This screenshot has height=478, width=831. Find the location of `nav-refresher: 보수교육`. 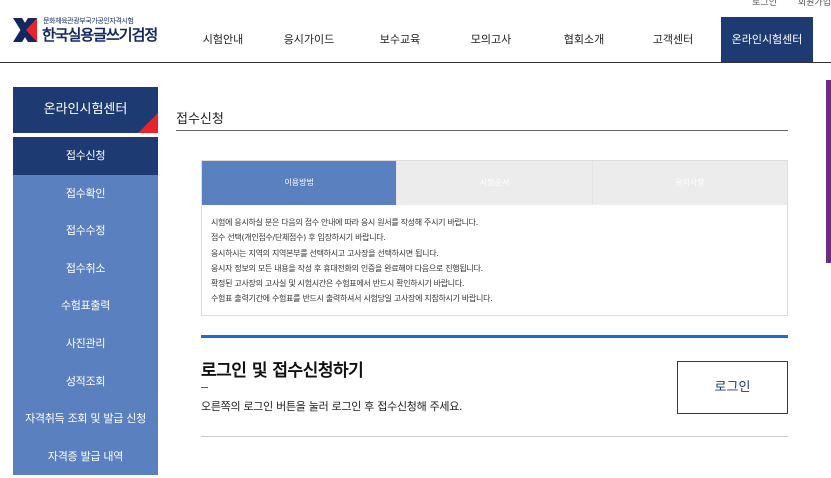

nav-refresher: 보수교육 is located at coordinates (400, 39).